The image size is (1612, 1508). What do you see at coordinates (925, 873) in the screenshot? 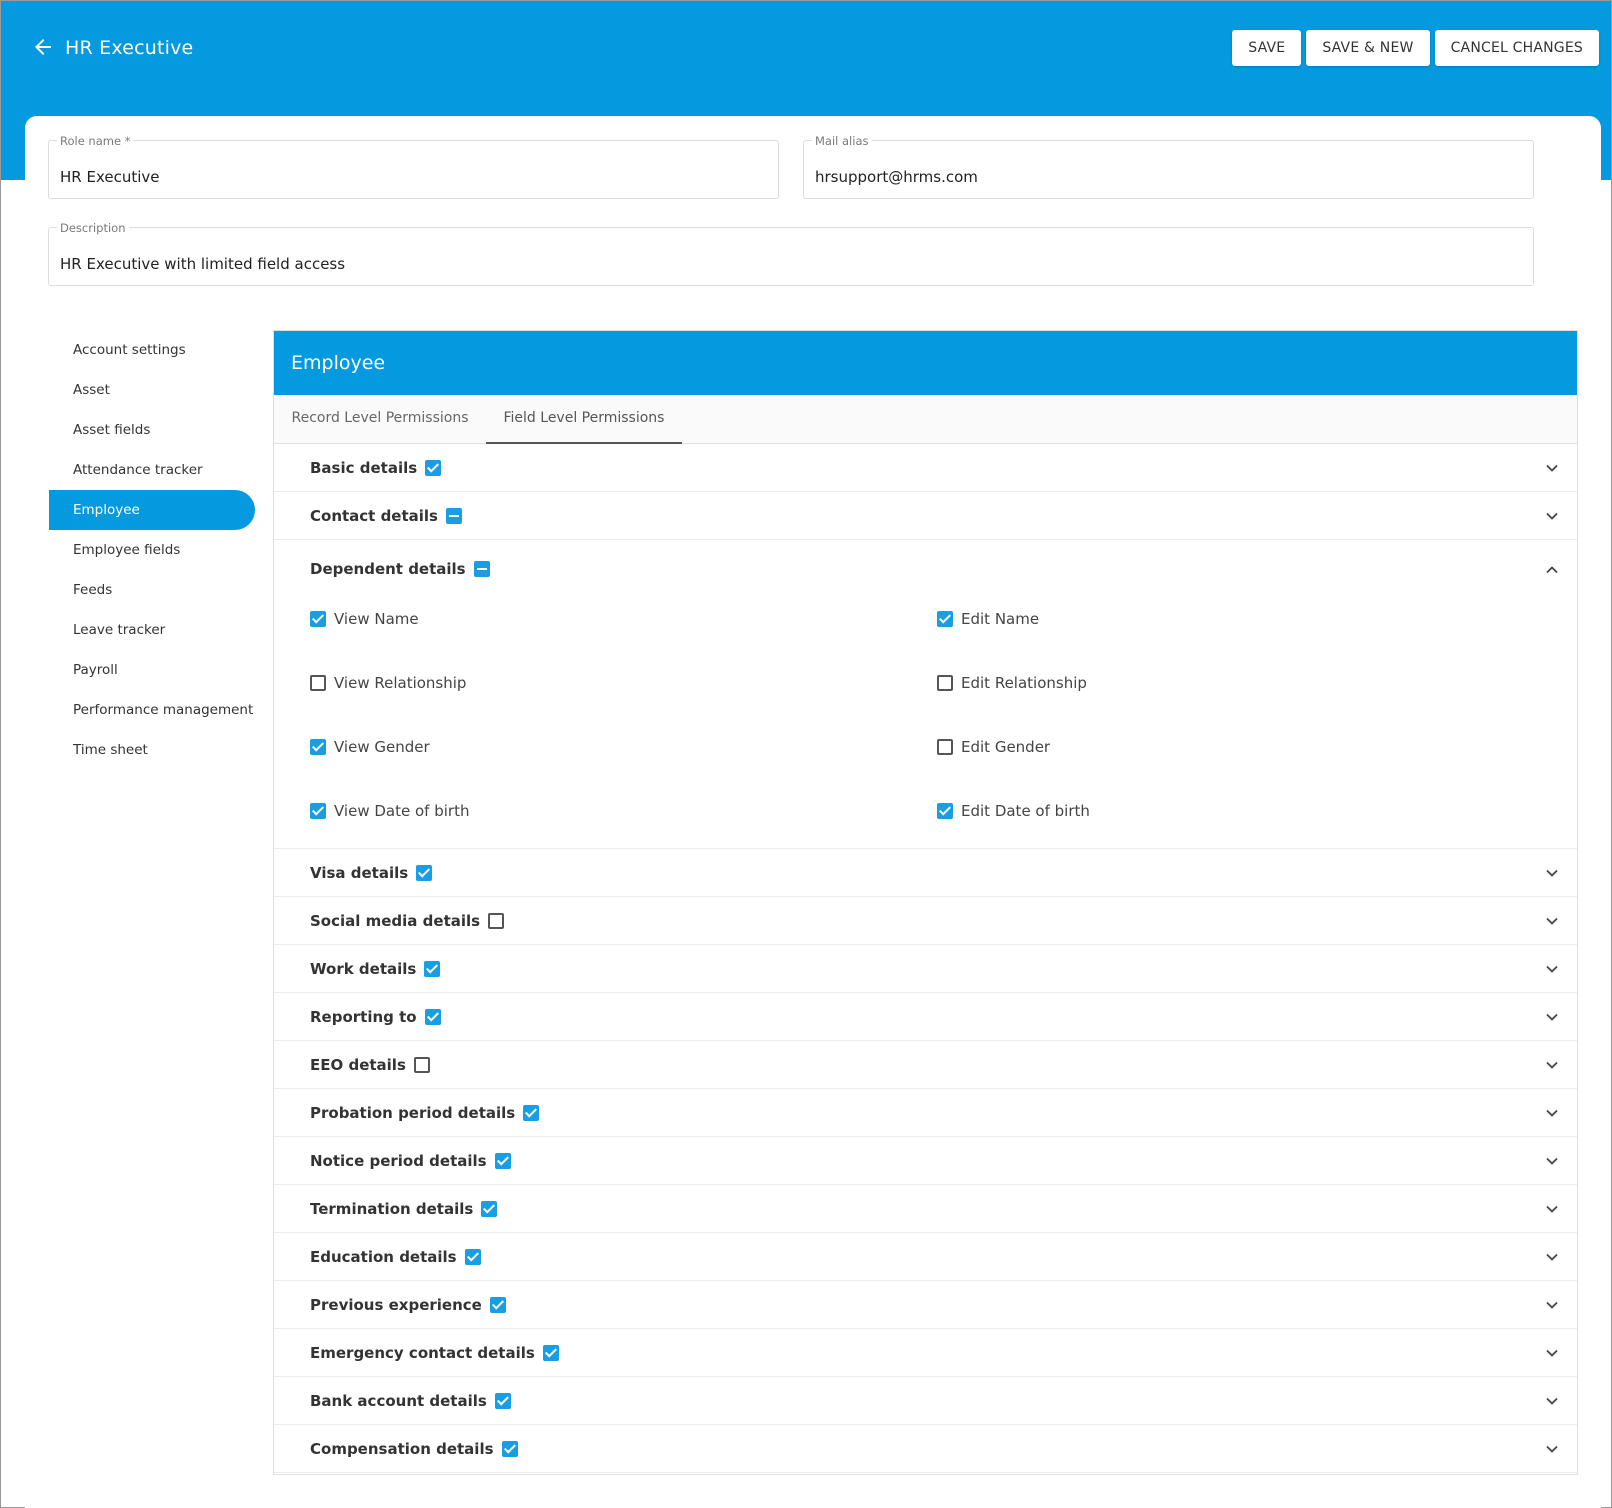
I see `section-visa-details: Visa details` at bounding box center [925, 873].